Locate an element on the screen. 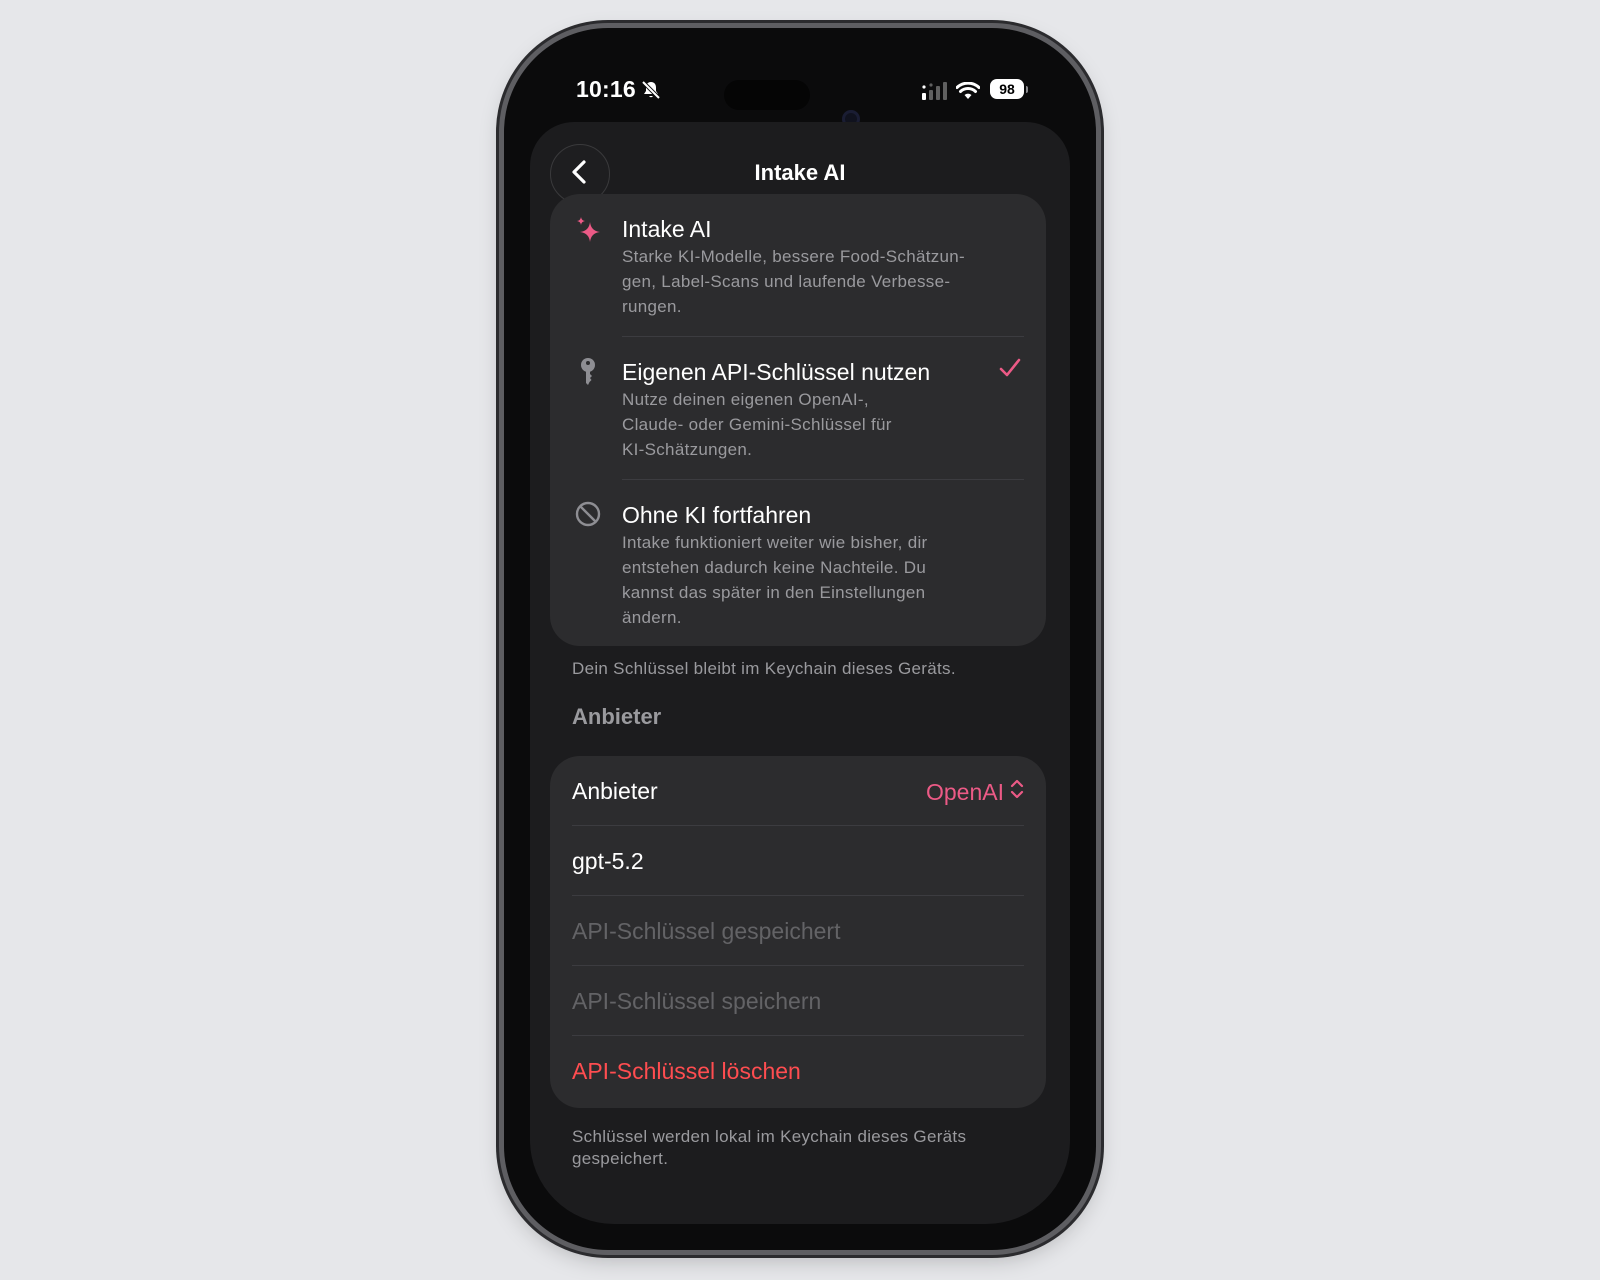 Image resolution: width=1600 pixels, height=1280 pixels. section-header-provider: Anbieter is located at coordinates (617, 716).